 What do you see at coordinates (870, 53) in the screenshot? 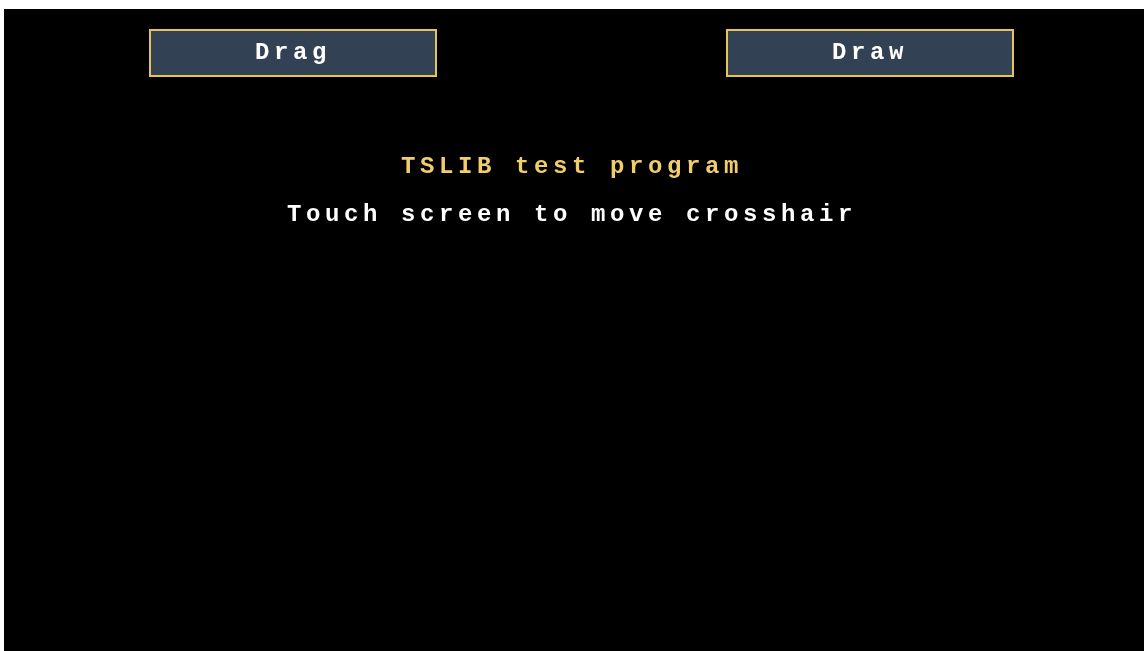
I see `menu-button: Draw` at bounding box center [870, 53].